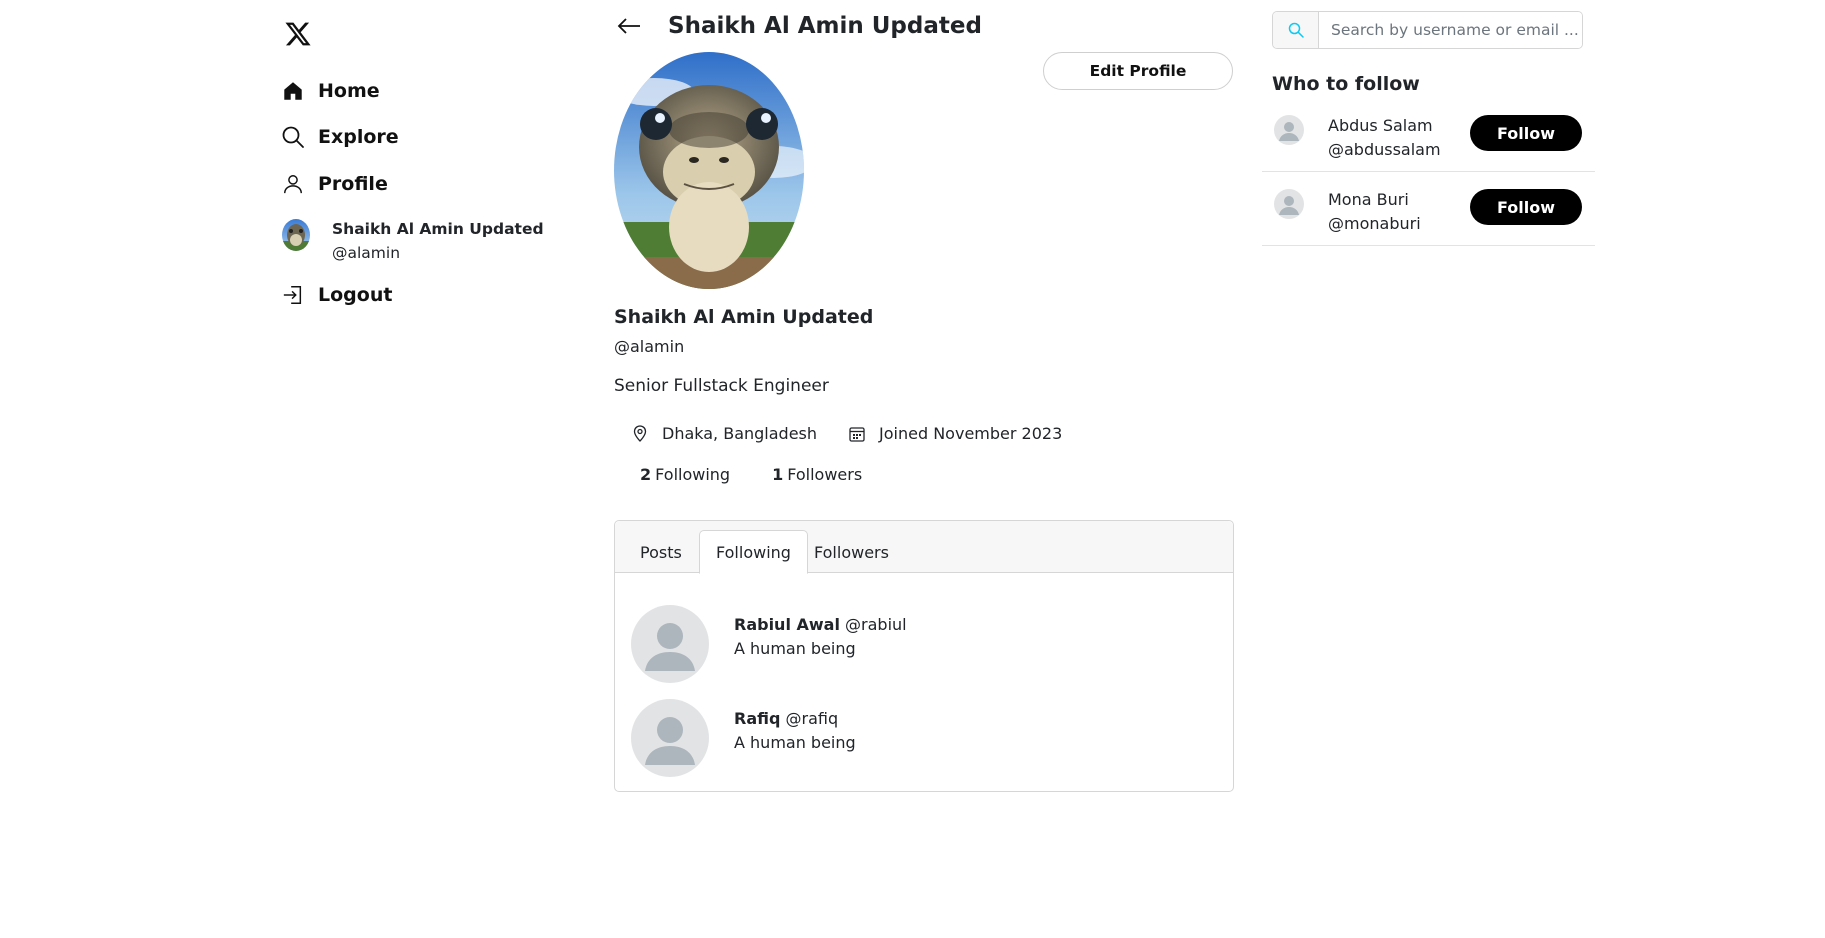 This screenshot has height=938, width=1825. What do you see at coordinates (740, 433) in the screenshot?
I see `location-text: Dhaka, Bangladesh` at bounding box center [740, 433].